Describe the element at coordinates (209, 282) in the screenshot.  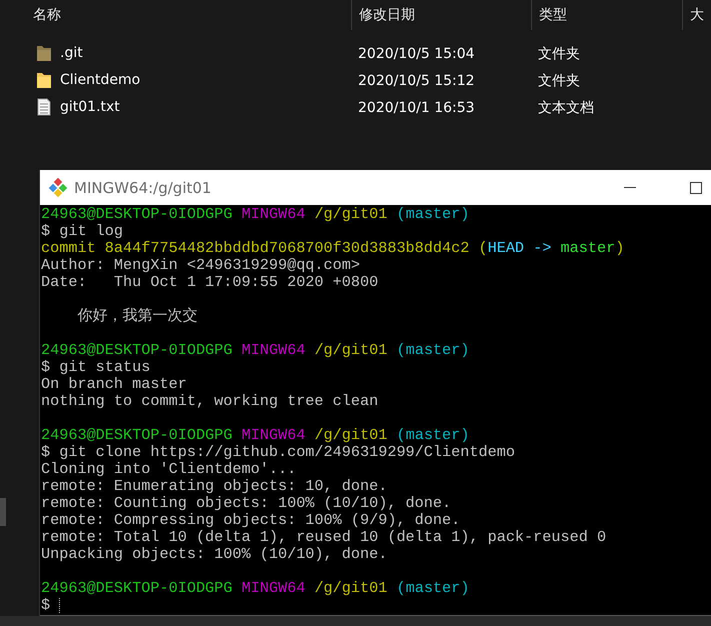
I see `terminal-text: Date: Thu Oct 1 17:09:55 2020 +0800` at that location.